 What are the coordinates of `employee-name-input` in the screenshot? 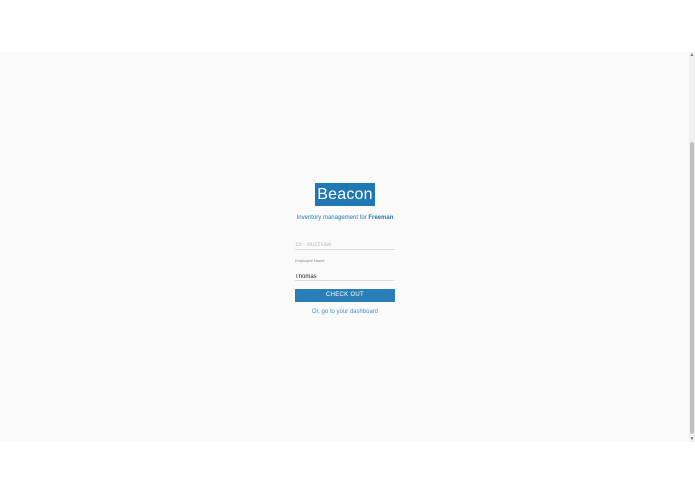 It's located at (345, 277).